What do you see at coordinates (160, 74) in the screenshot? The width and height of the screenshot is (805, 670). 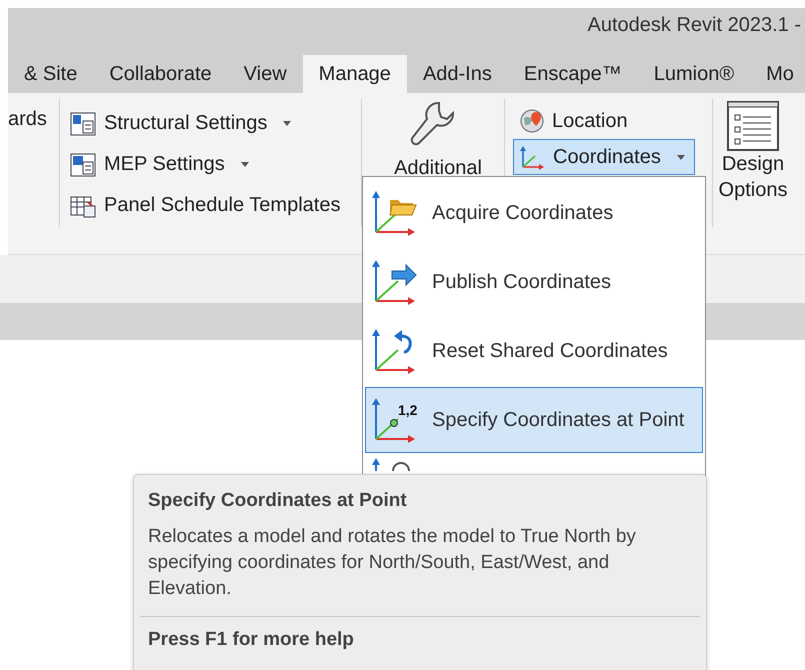 I see `ribbon-tab: Collaborate` at bounding box center [160, 74].